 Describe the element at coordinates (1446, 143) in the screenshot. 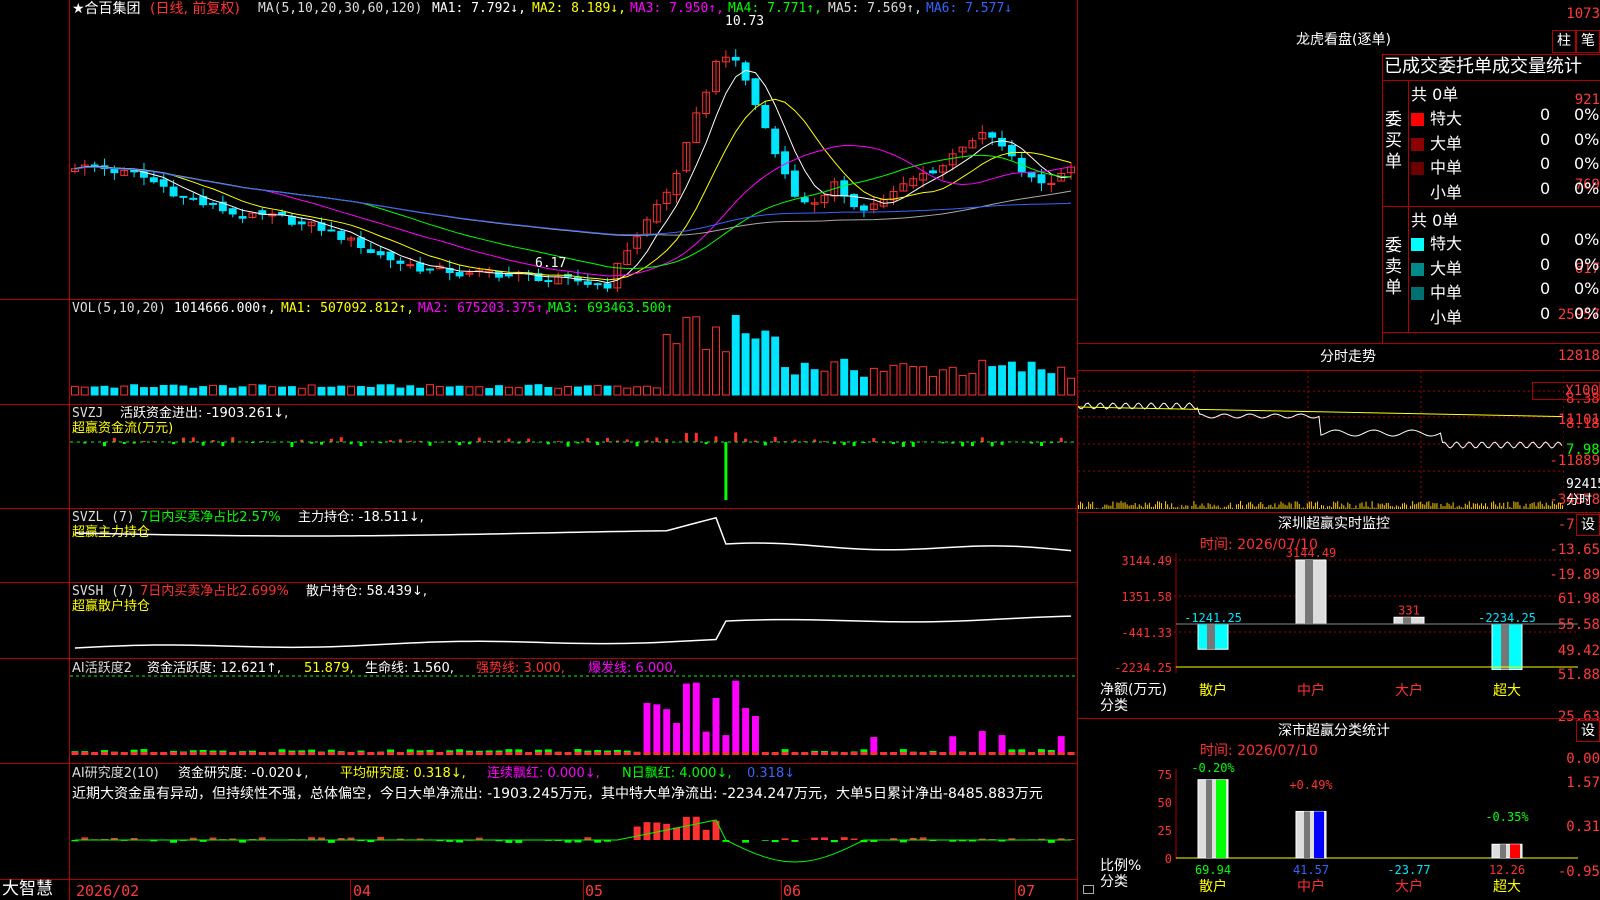

I see `row-name: 大单` at that location.